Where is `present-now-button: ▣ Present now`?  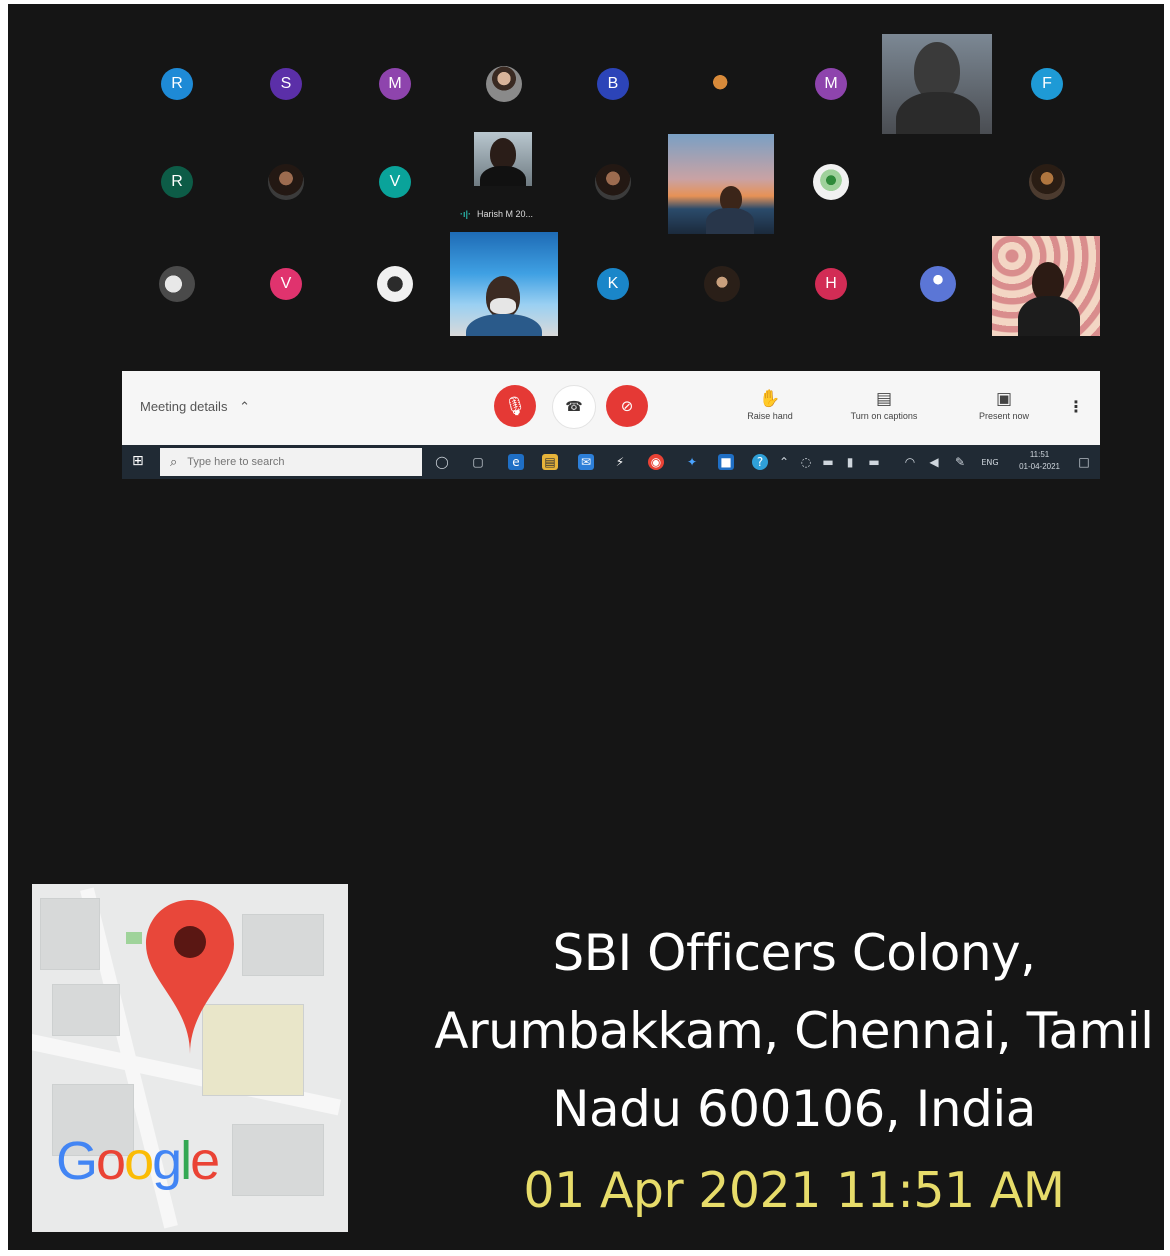
present-now-button: ▣ Present now is located at coordinates (1004, 405).